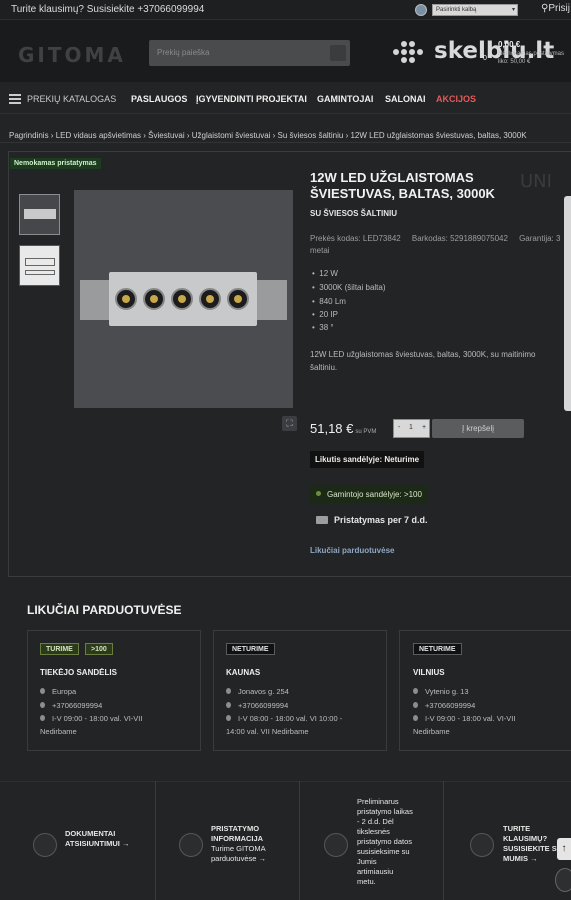  Describe the element at coordinates (482, 845) in the screenshot. I see `chat-bubble-icon` at that location.